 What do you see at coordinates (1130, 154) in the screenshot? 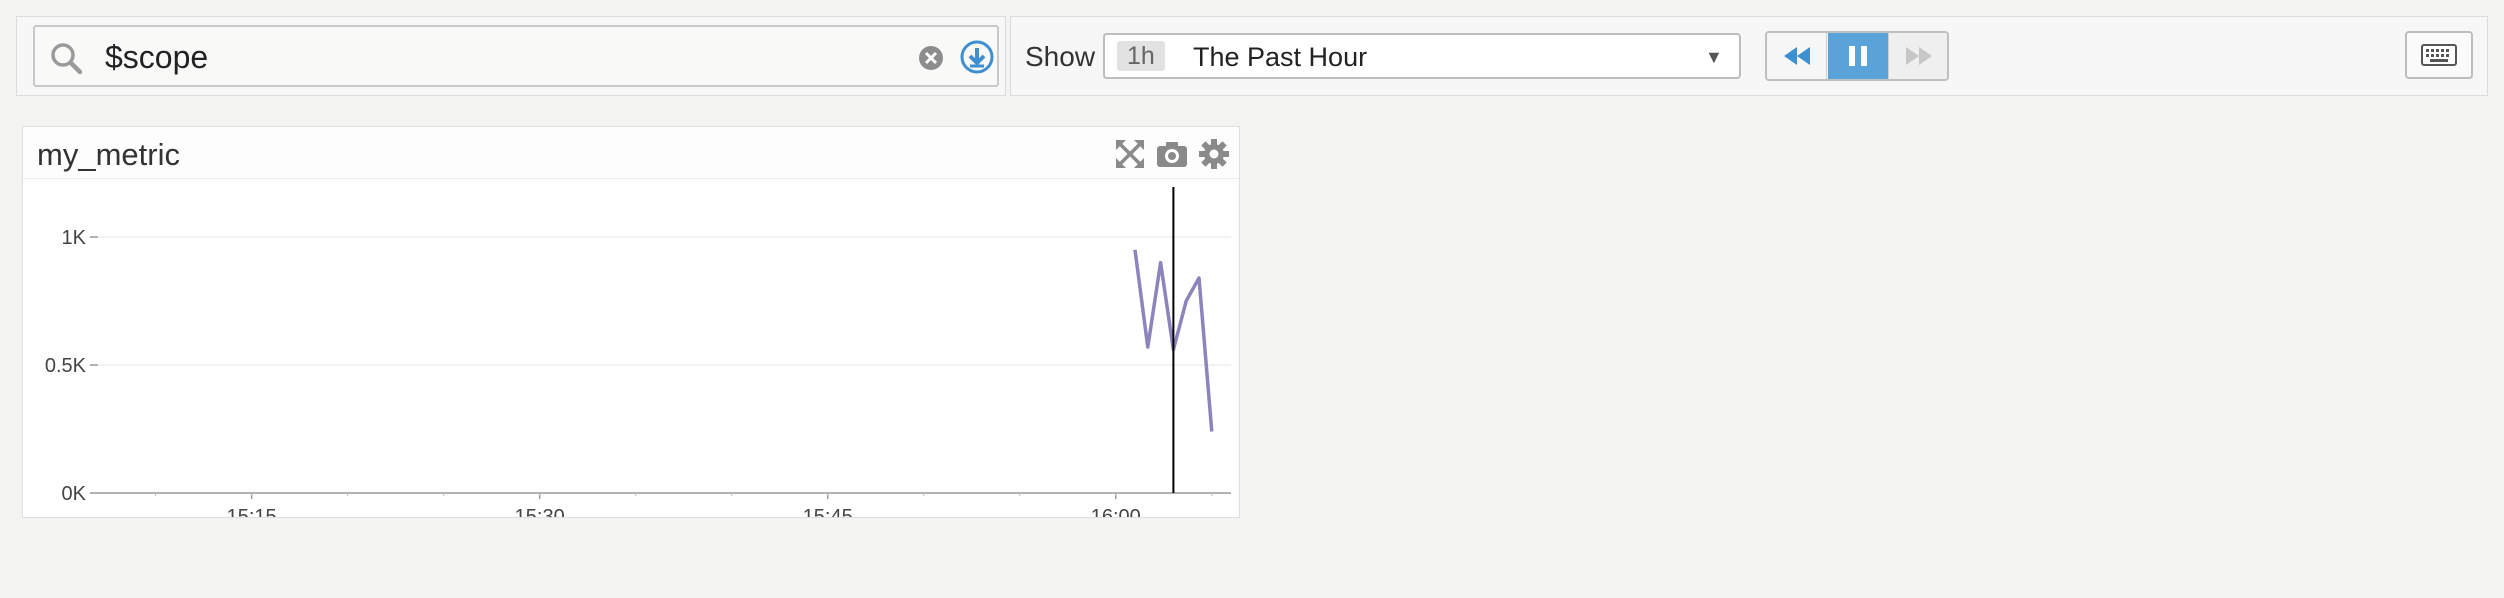
I see `expand-icon` at bounding box center [1130, 154].